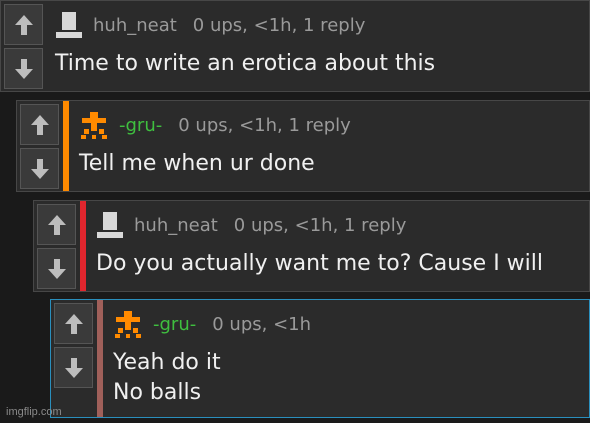 This screenshot has width=590, height=423. I want to click on comment-text: Do you actually want me to? Cause I will, so click(320, 263).